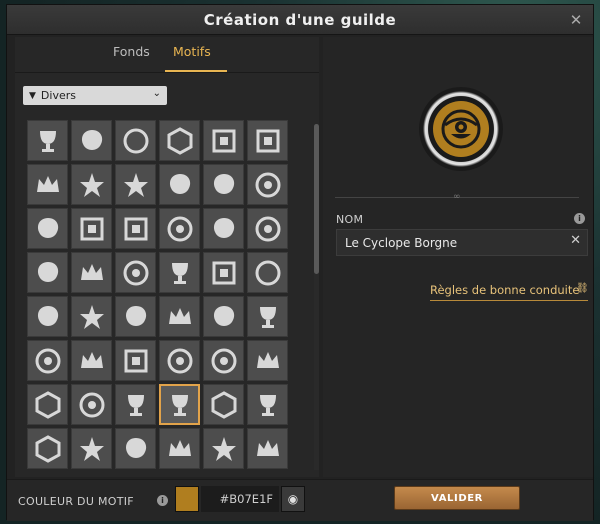 The width and height of the screenshot is (600, 524). I want to click on link-icon: ⛓, so click(582, 288).